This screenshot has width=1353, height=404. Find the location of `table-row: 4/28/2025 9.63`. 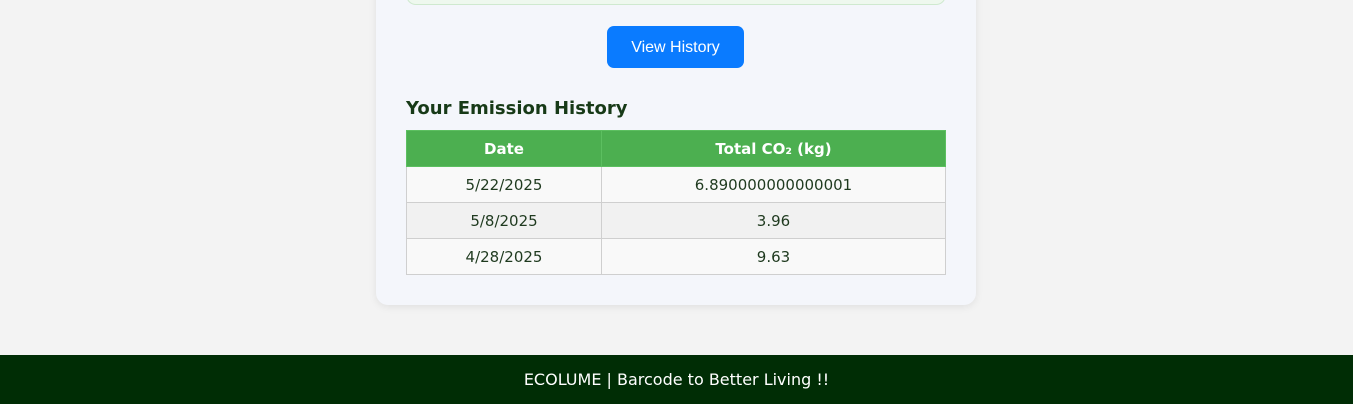

table-row: 4/28/2025 9.63 is located at coordinates (676, 256).